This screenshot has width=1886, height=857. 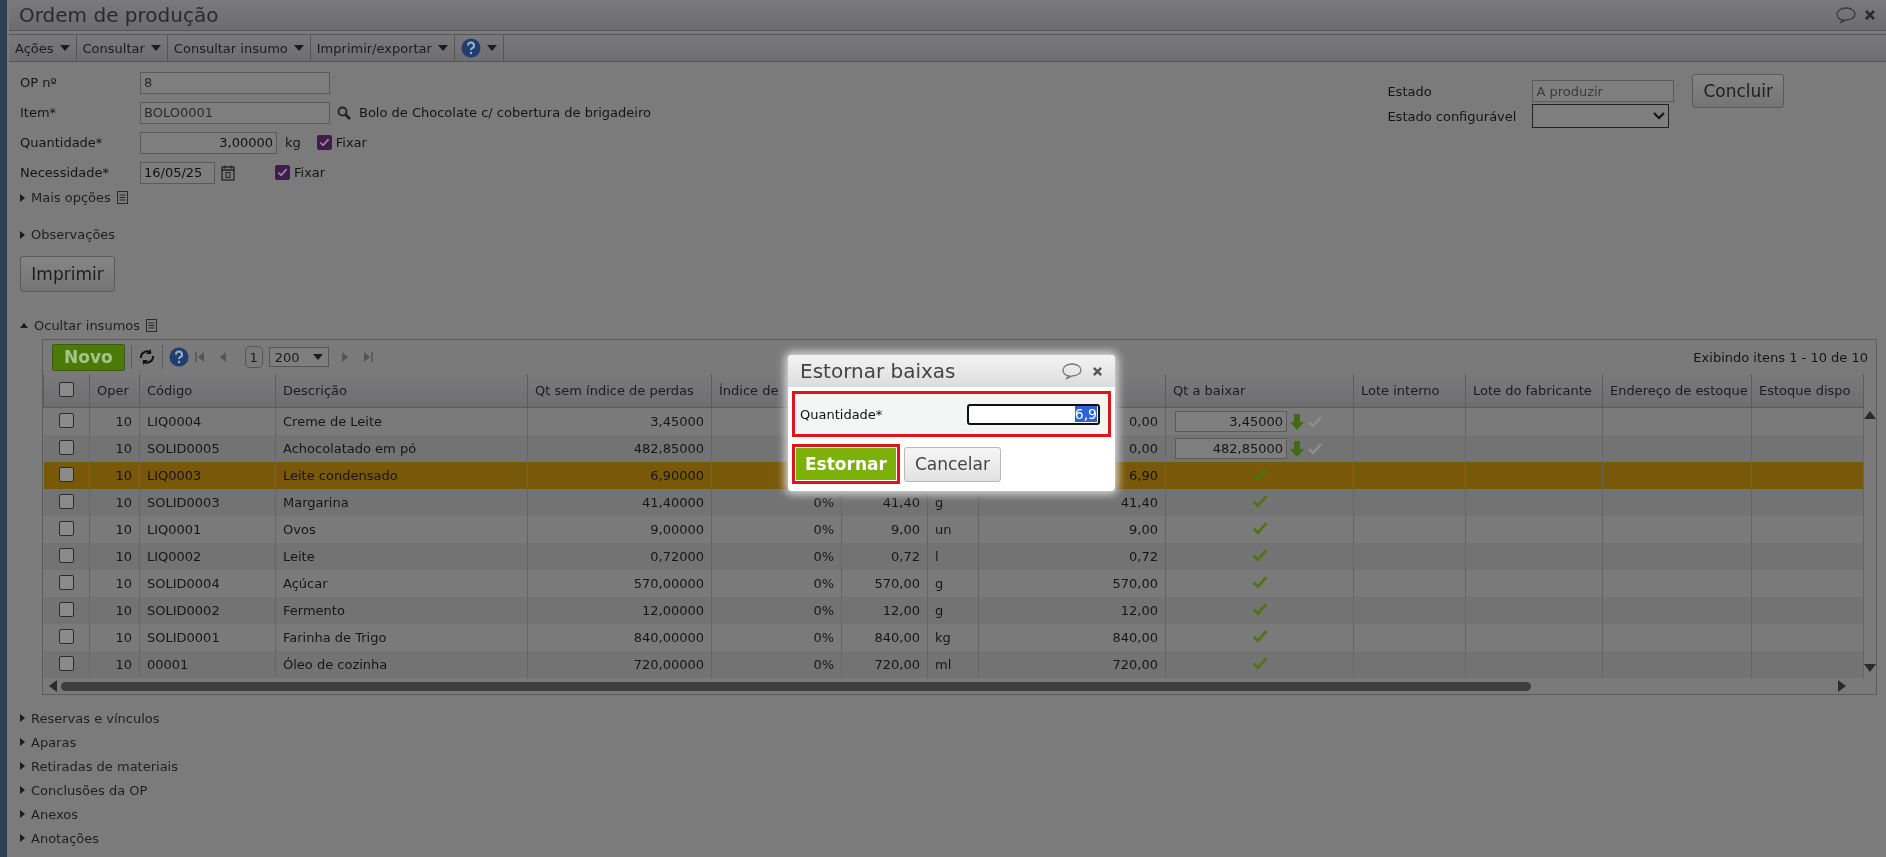 What do you see at coordinates (228, 172) in the screenshot?
I see `calendar-icon` at bounding box center [228, 172].